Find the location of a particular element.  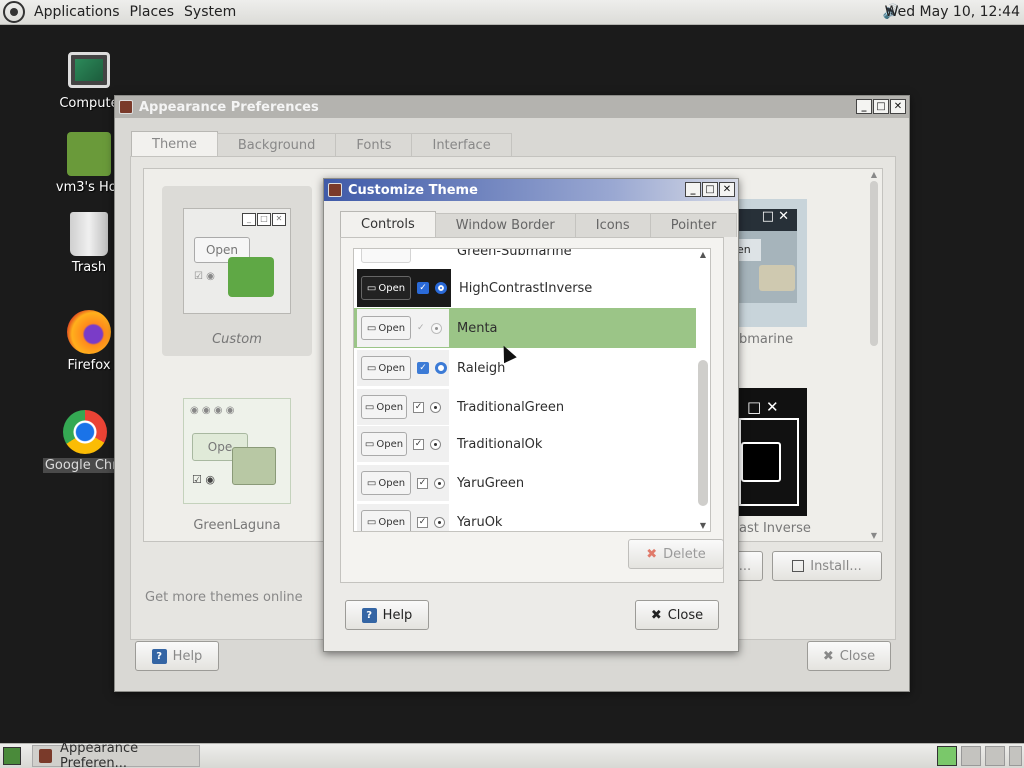

theme-name-custom: Custom is located at coordinates (237, 339).